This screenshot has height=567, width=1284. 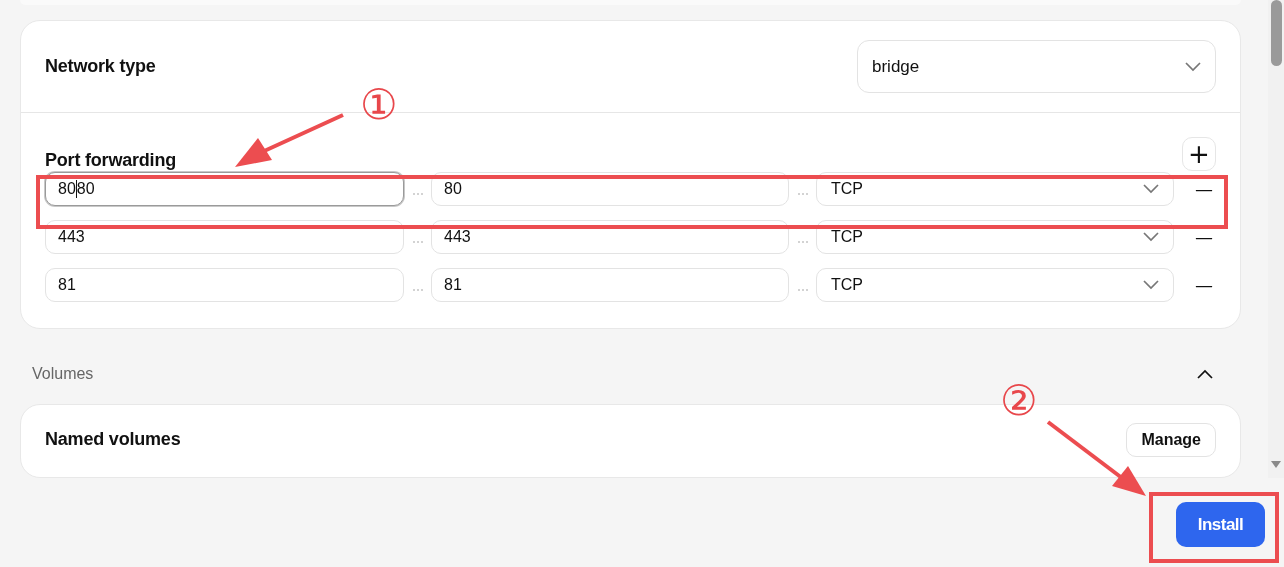 What do you see at coordinates (224, 285) in the screenshot?
I see `host-port-field: 81` at bounding box center [224, 285].